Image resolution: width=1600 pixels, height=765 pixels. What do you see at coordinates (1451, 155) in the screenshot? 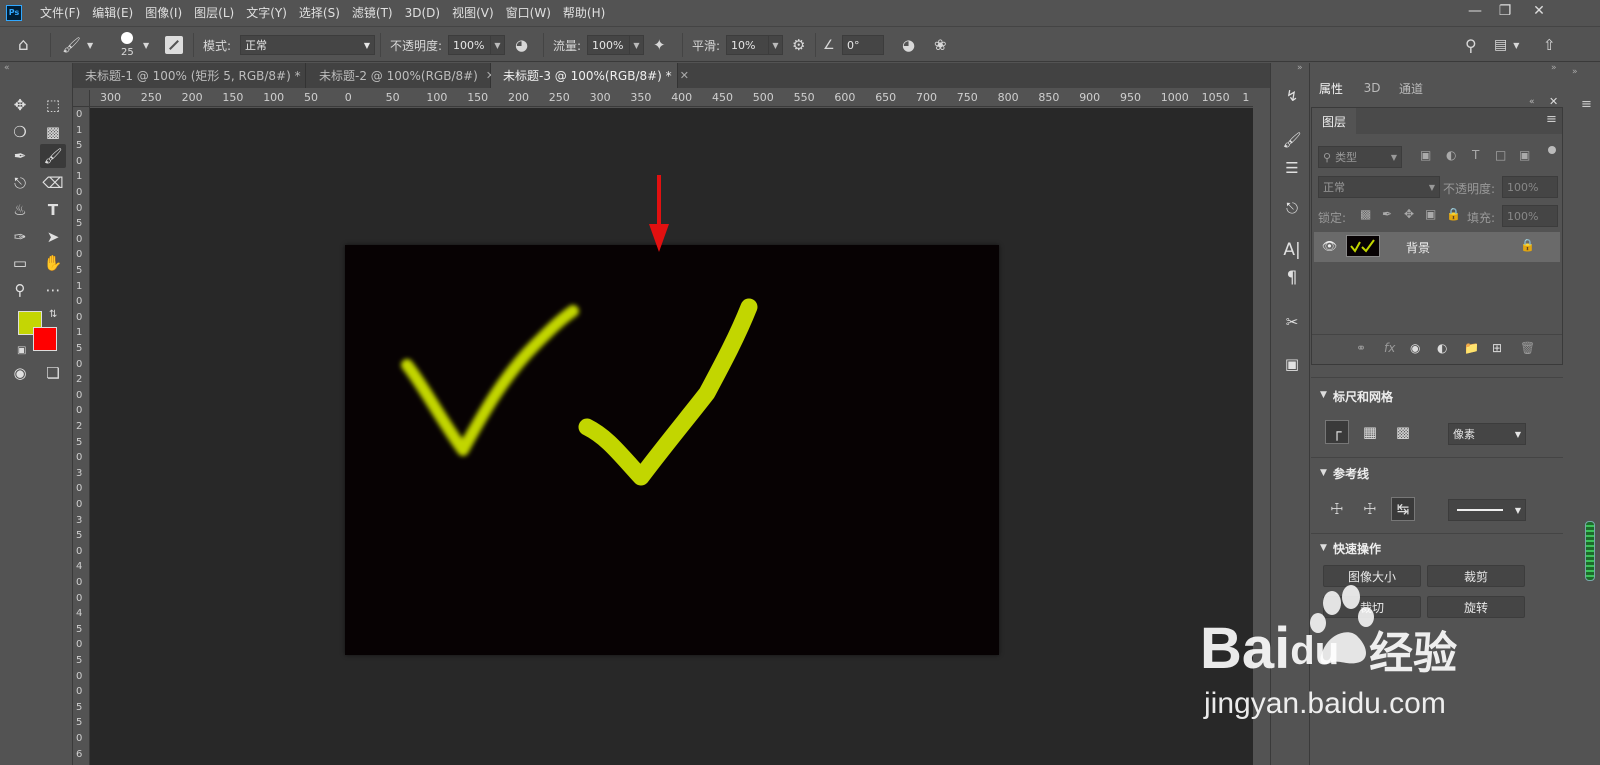
I see `filter-adjustment-icon: ◐` at bounding box center [1451, 155].